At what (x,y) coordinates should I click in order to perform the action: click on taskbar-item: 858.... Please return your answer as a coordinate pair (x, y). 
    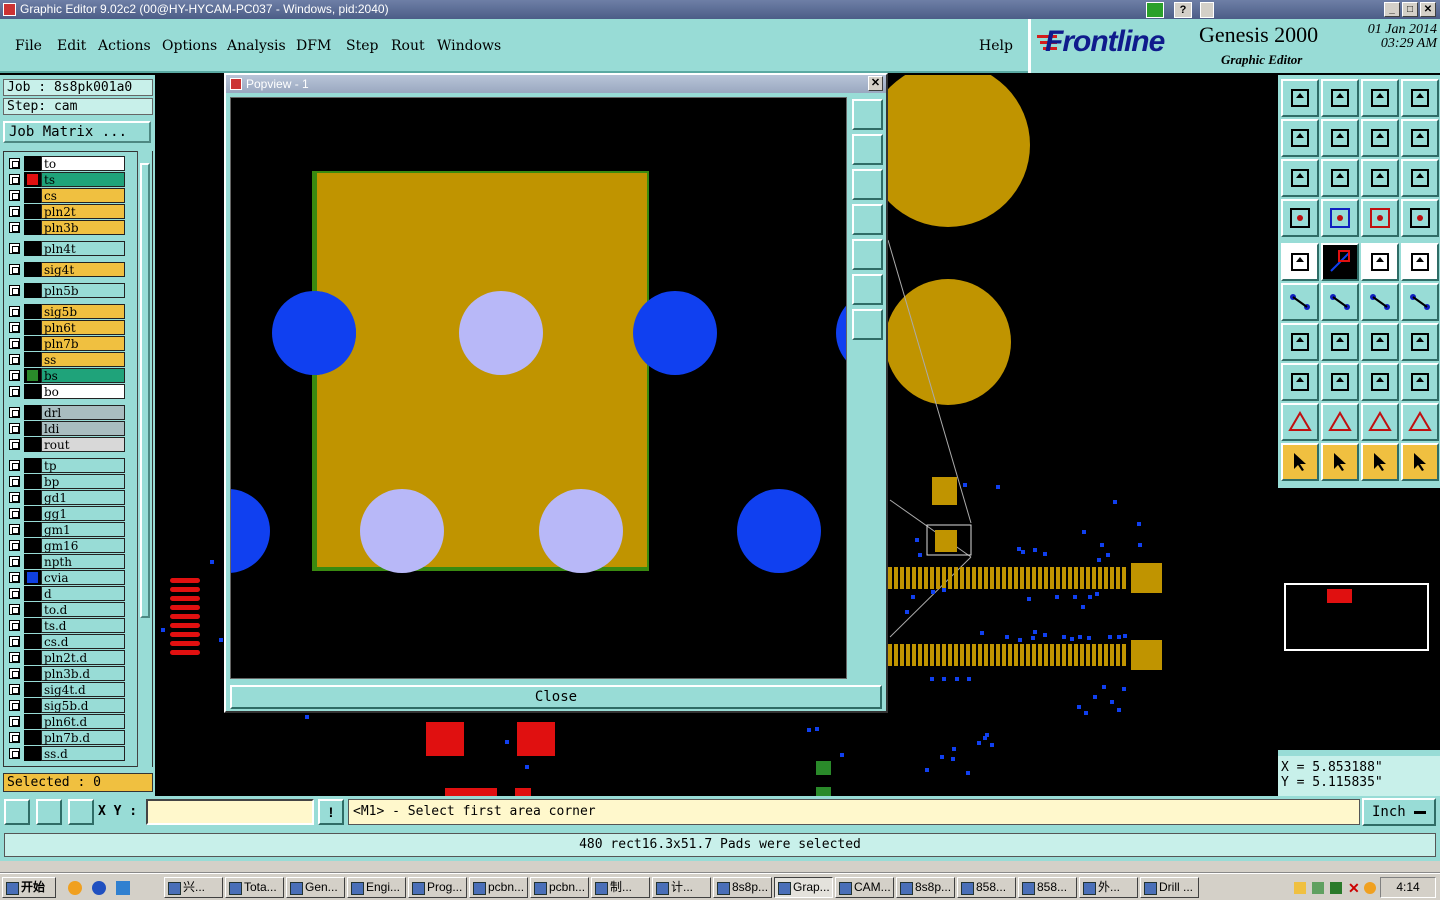
    Looking at the image, I should click on (1047, 887).